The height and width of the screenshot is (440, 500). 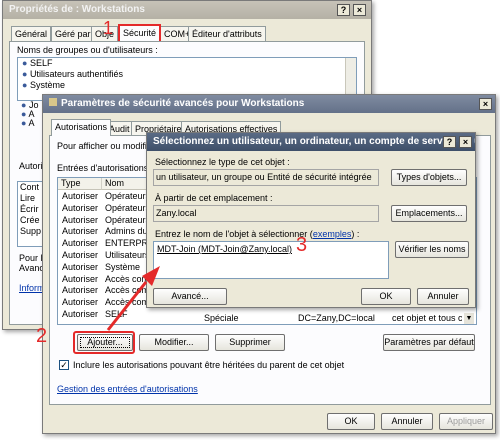 What do you see at coordinates (432, 249) in the screenshot?
I see `check-names-button: Vérifier les noms` at bounding box center [432, 249].